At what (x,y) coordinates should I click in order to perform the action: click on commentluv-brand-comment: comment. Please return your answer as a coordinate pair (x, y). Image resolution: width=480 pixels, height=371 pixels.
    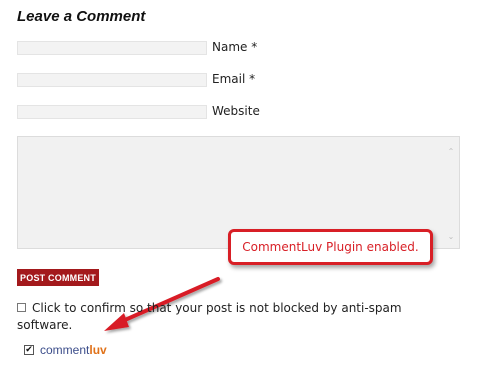
    Looking at the image, I should click on (65, 350).